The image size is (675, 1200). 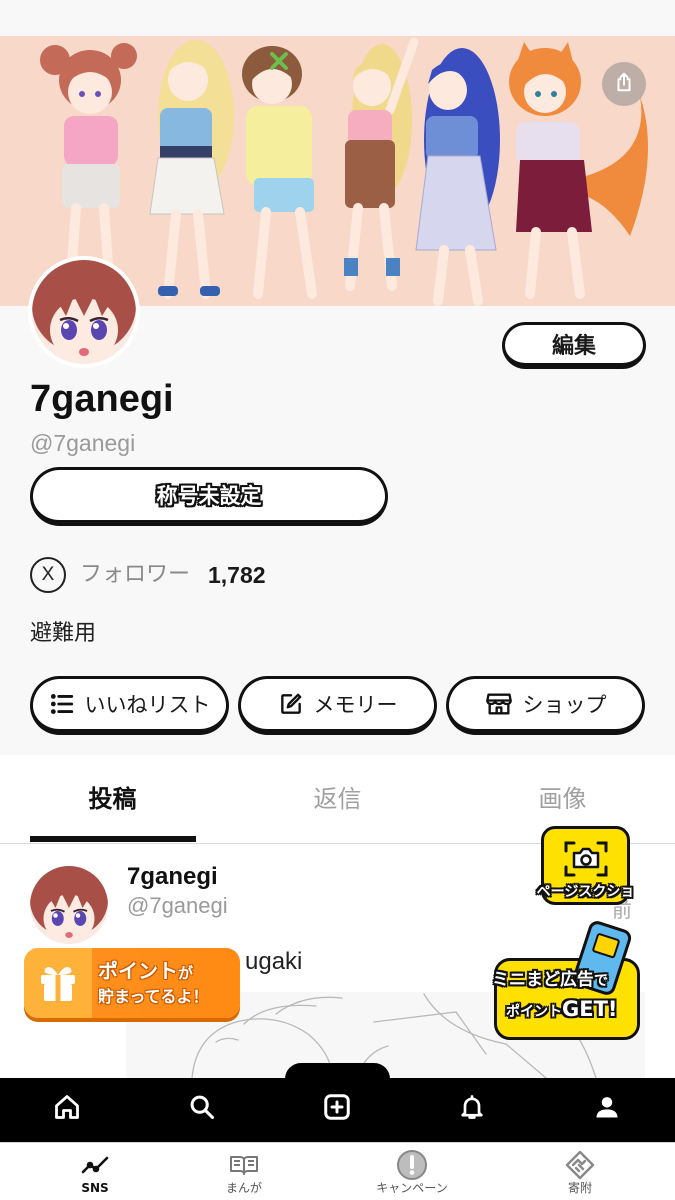 I want to click on user-handle: @7ganegi, so click(x=83, y=443).